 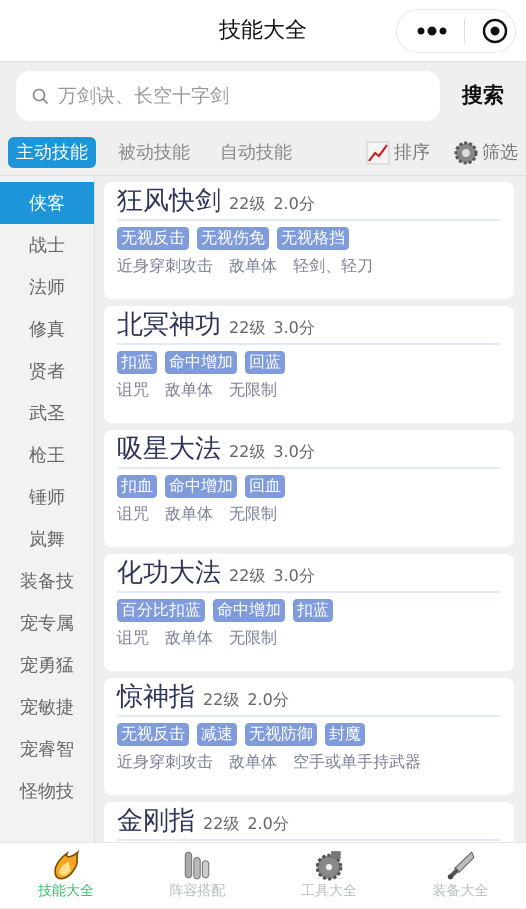 What do you see at coordinates (309, 822) in the screenshot?
I see `skill-card: 金刚指 22级 2.0分` at bounding box center [309, 822].